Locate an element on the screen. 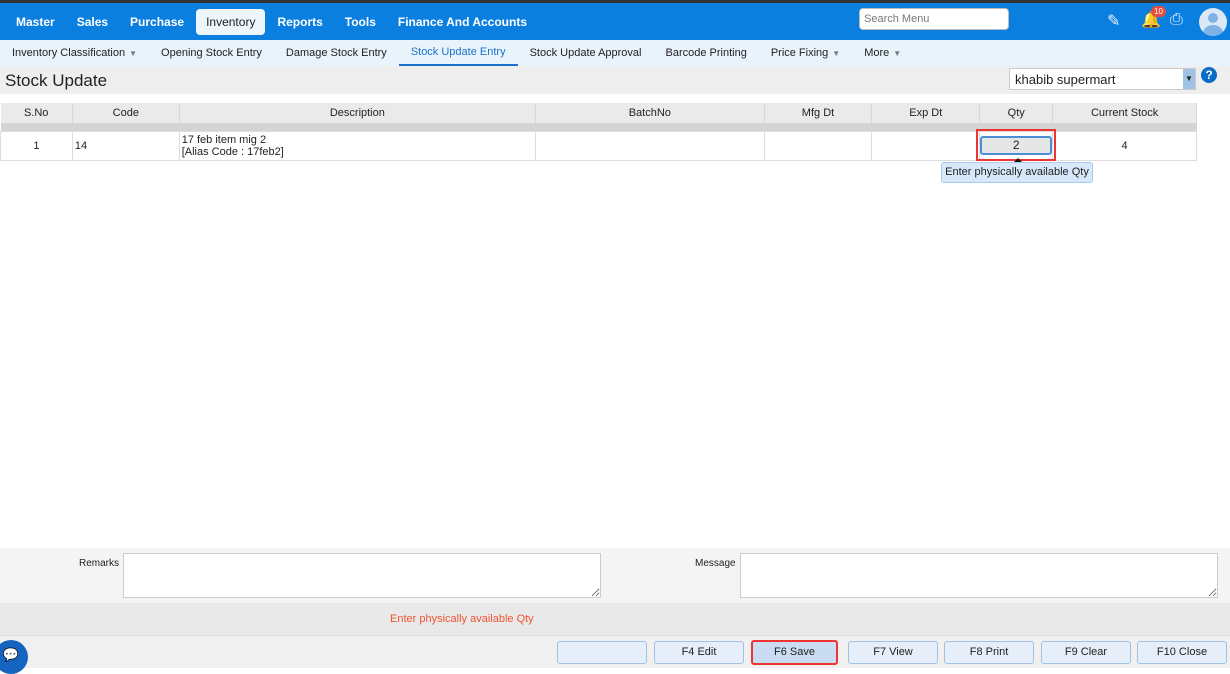 The width and height of the screenshot is (1230, 674). cell-exp is located at coordinates (926, 145).